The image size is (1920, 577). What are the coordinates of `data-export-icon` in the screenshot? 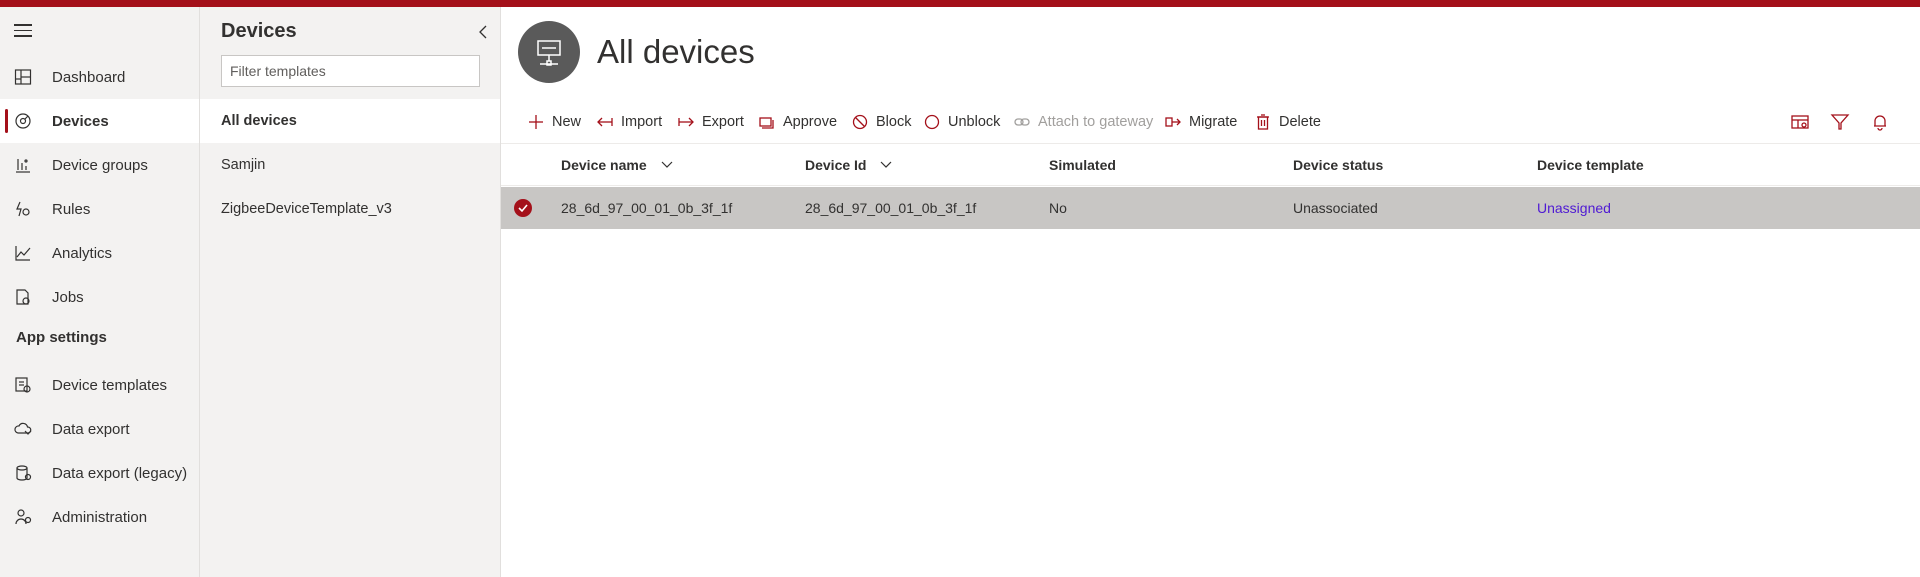 It's located at (23, 428).